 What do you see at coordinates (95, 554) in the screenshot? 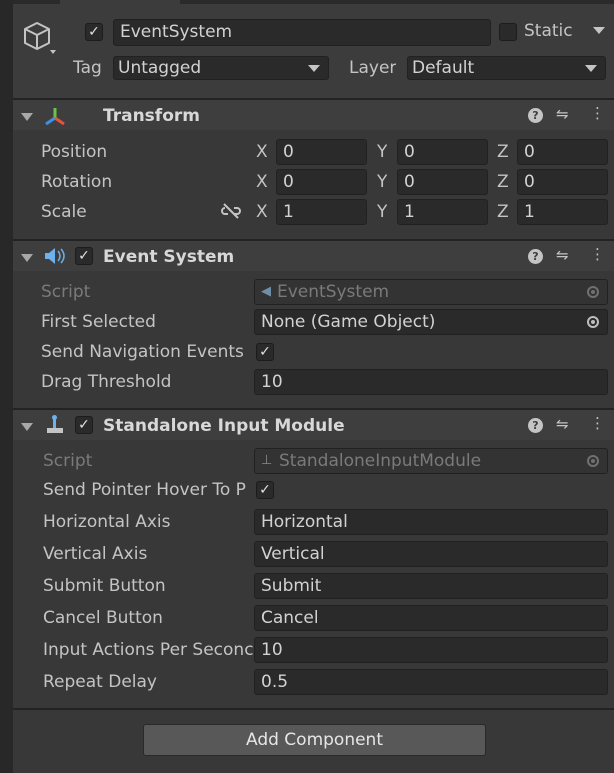
I see `vertical-axis-label: Vertical Axis` at bounding box center [95, 554].